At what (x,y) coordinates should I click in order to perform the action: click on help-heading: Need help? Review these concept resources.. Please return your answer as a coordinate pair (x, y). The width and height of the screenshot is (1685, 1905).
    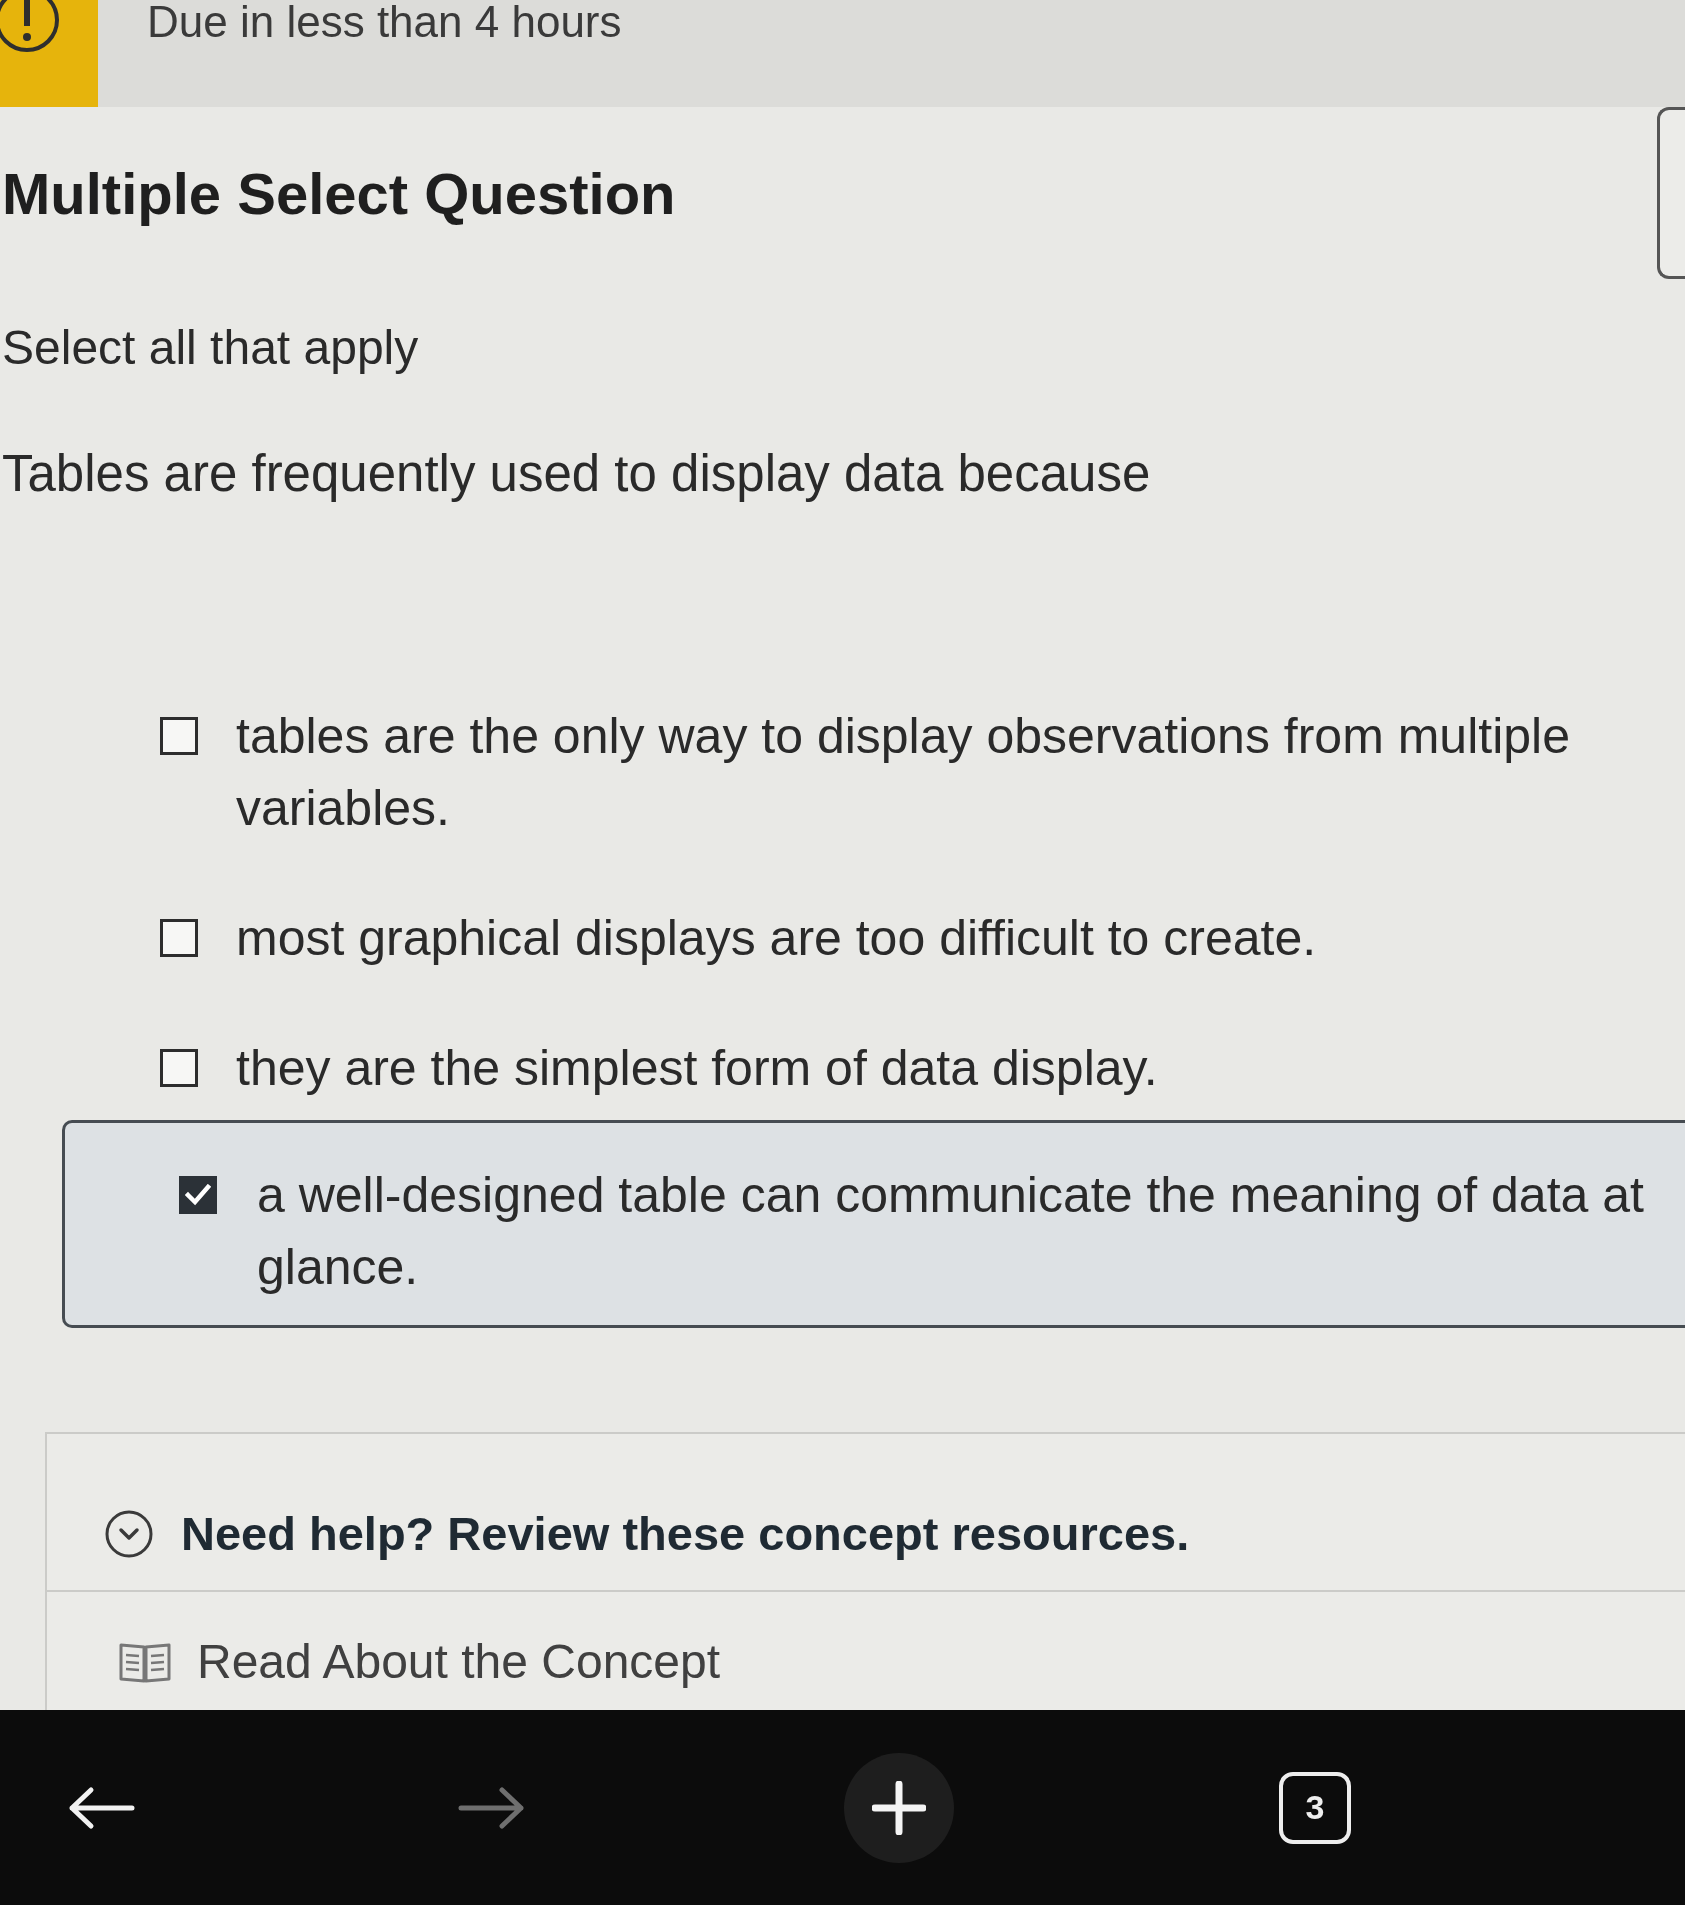
    Looking at the image, I should click on (685, 1534).